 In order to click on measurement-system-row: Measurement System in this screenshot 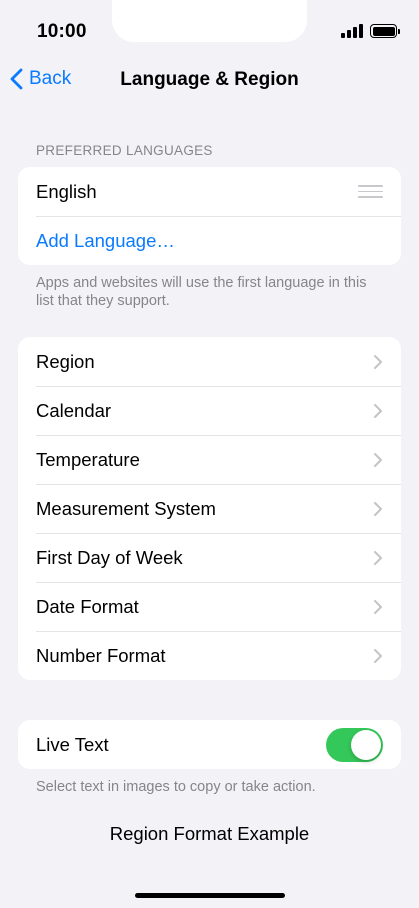, I will do `click(209, 508)`.